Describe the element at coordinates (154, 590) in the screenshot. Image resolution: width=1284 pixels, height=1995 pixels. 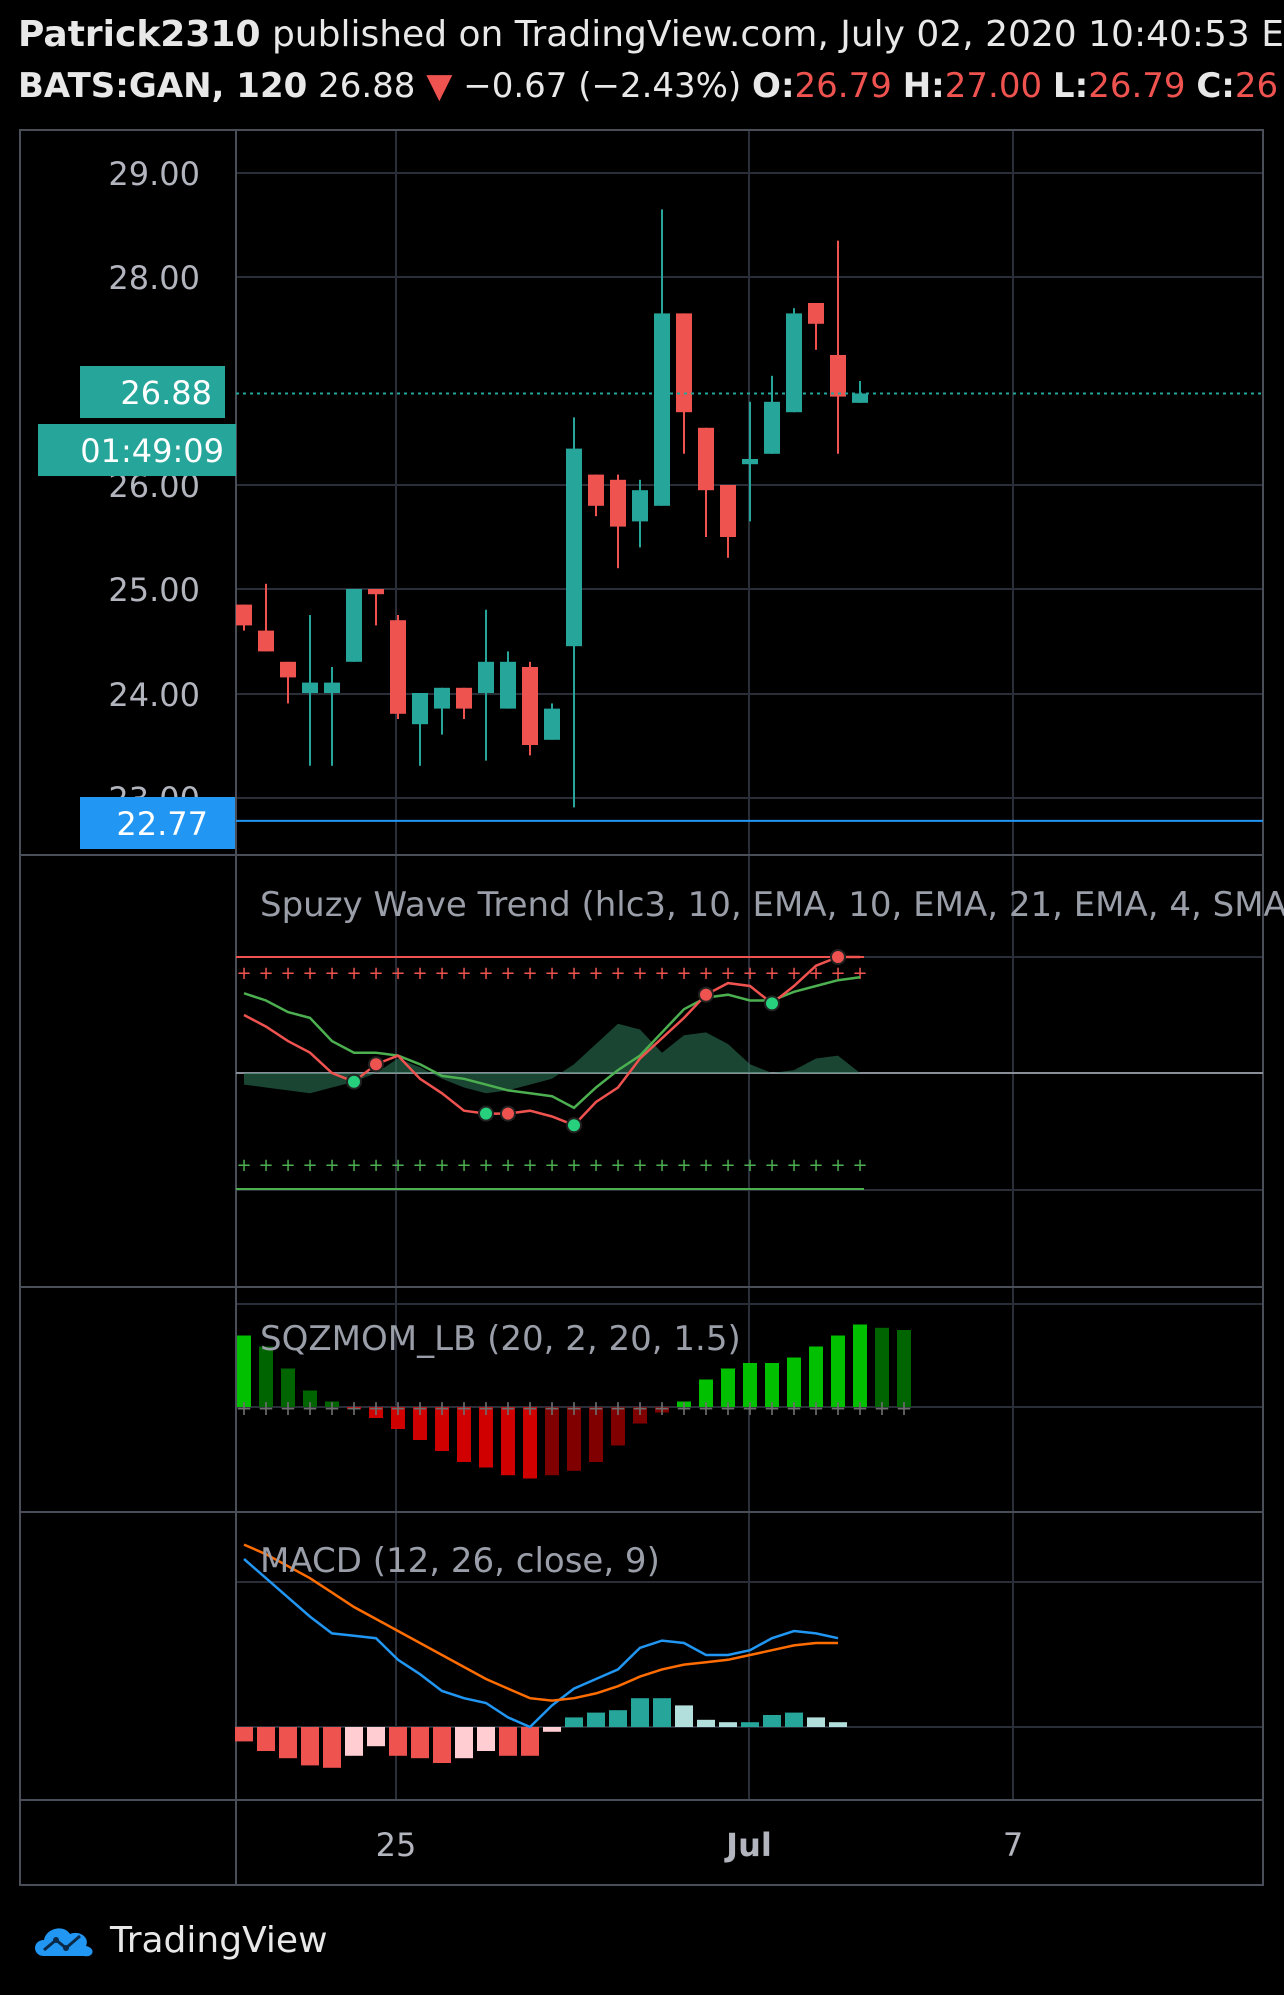
I see `price-tick: 25.00` at that location.